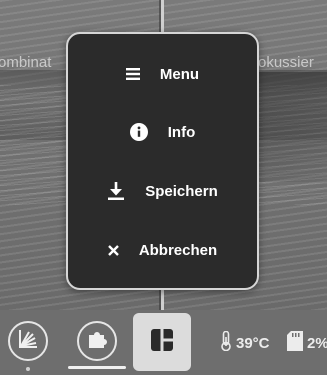  What do you see at coordinates (297, 343) in the screenshot?
I see `sd-card-icon` at bounding box center [297, 343].